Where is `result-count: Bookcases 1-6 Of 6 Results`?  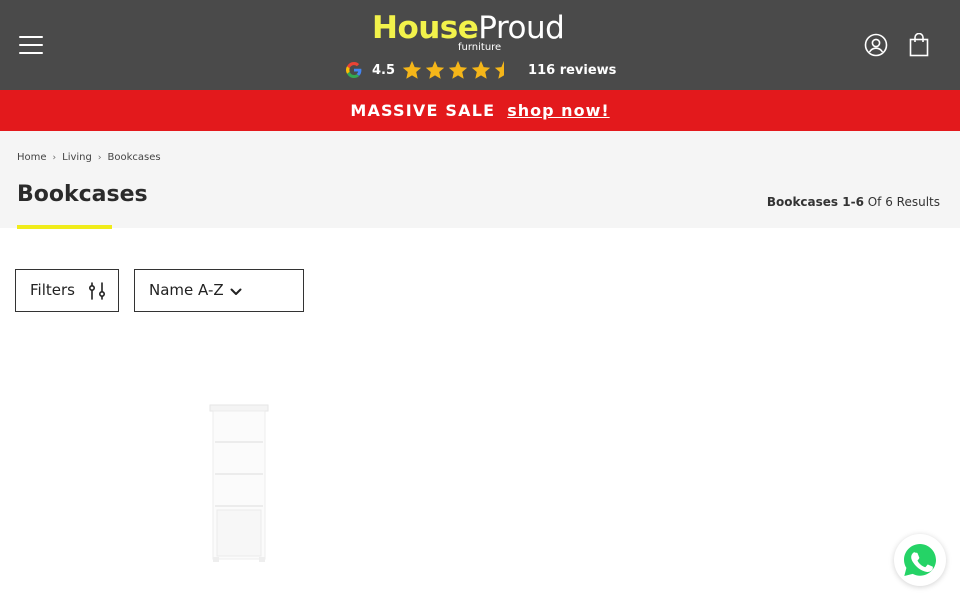
result-count: Bookcases 1-6 Of 6 Results is located at coordinates (853, 202).